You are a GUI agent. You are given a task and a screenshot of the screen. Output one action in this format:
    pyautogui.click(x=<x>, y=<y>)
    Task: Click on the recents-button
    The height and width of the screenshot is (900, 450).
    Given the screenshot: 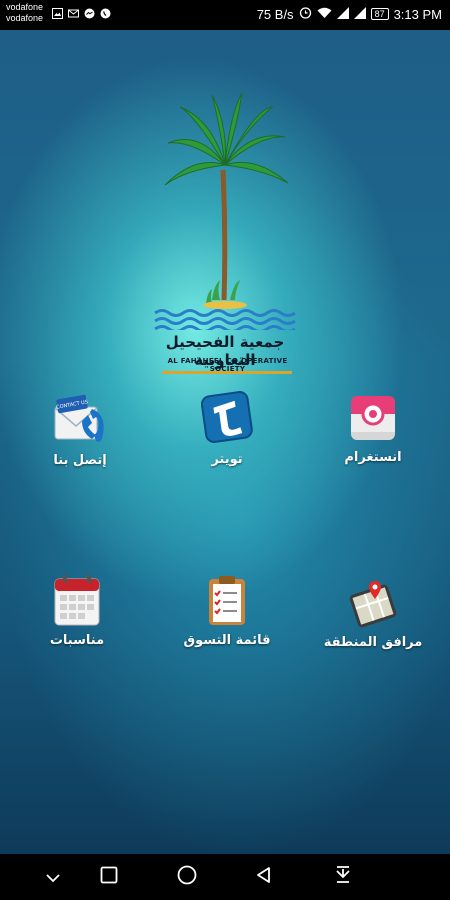 What is the action you would take?
    pyautogui.click(x=109, y=877)
    